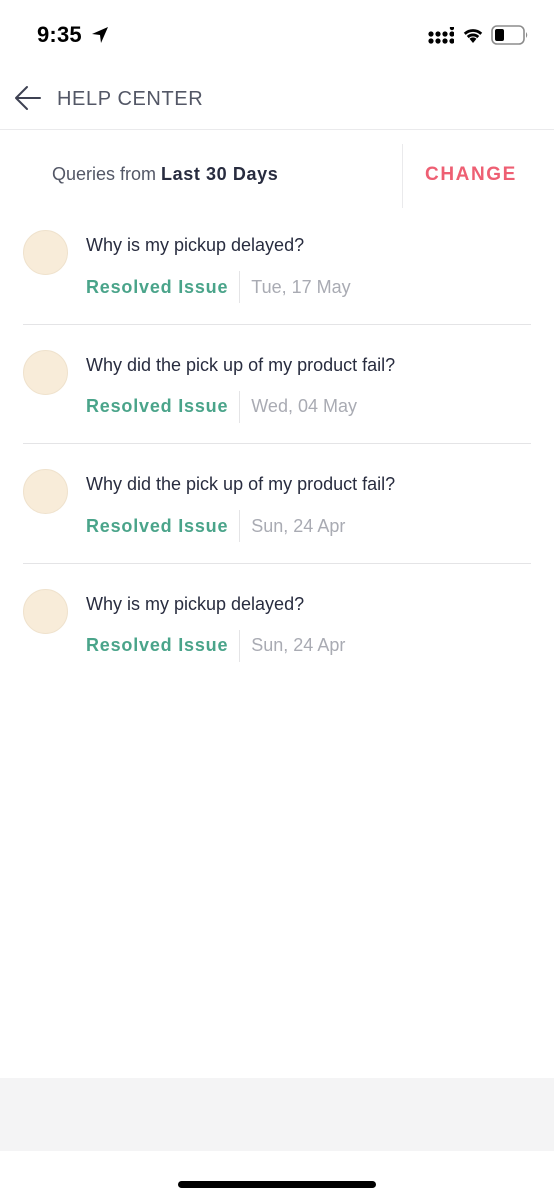  I want to click on query-date: Tue, 17 May, so click(301, 286).